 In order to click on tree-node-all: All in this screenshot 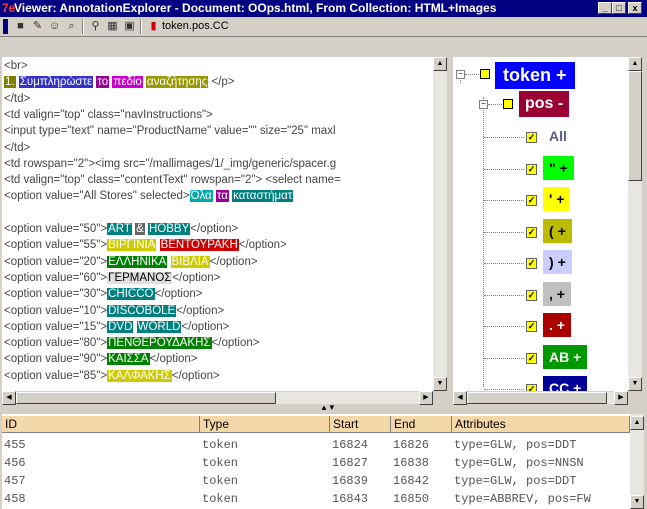, I will do `click(558, 136)`.